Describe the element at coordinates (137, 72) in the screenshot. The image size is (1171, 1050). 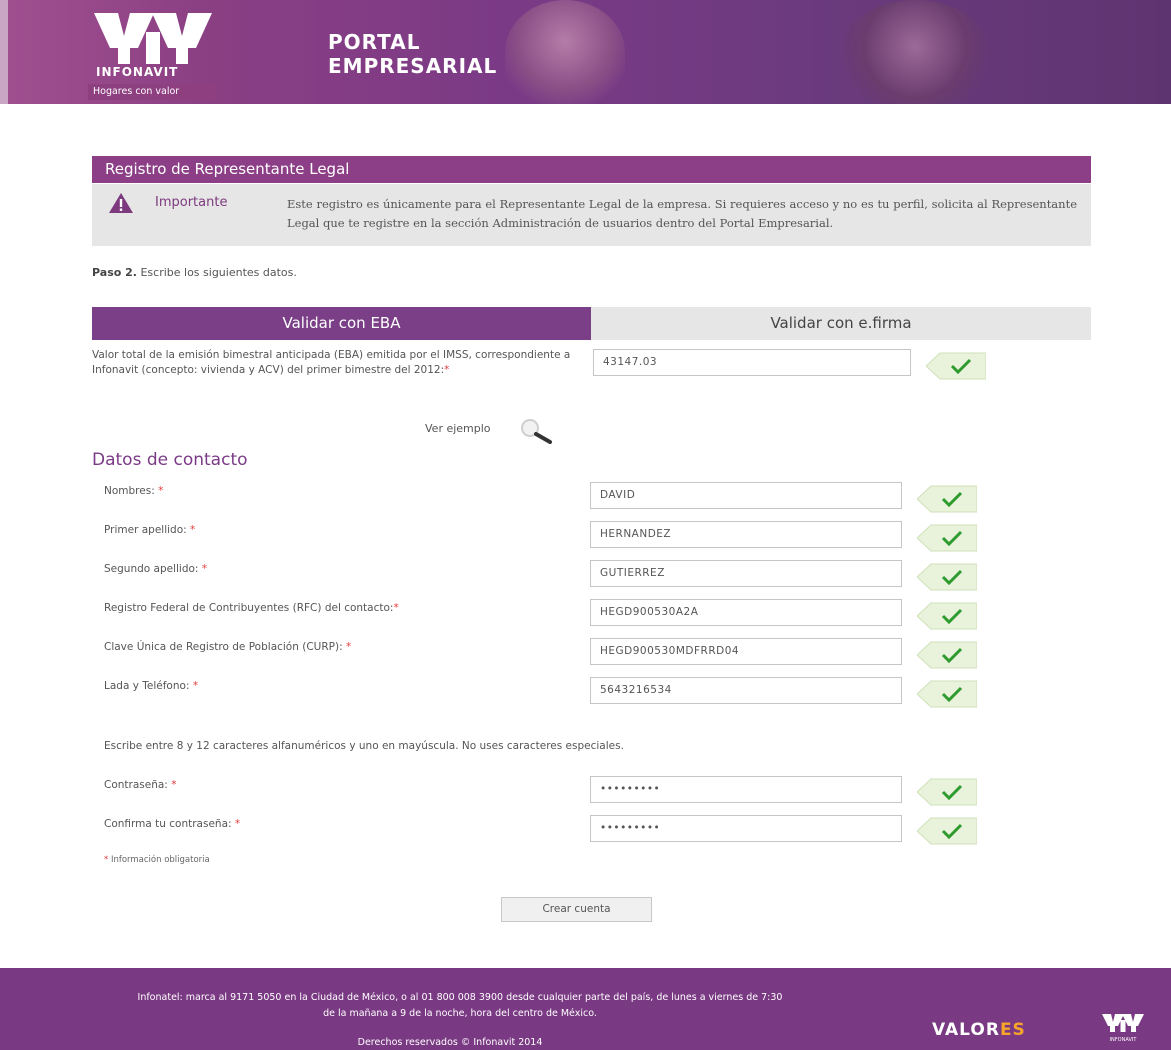
I see `logo-brand-text: INFONAVIT` at that location.